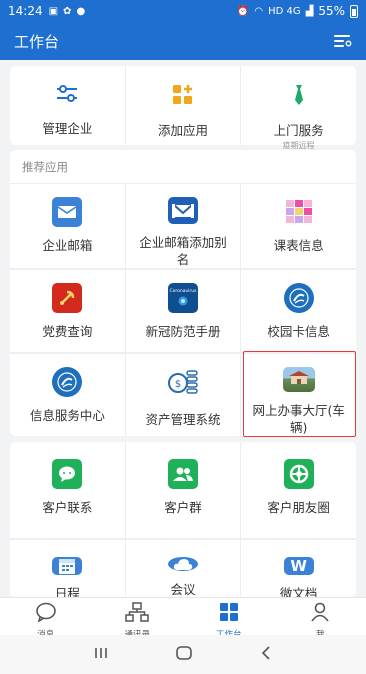 This screenshot has height=674, width=366. I want to click on app-timetable: 课表信息, so click(298, 226).